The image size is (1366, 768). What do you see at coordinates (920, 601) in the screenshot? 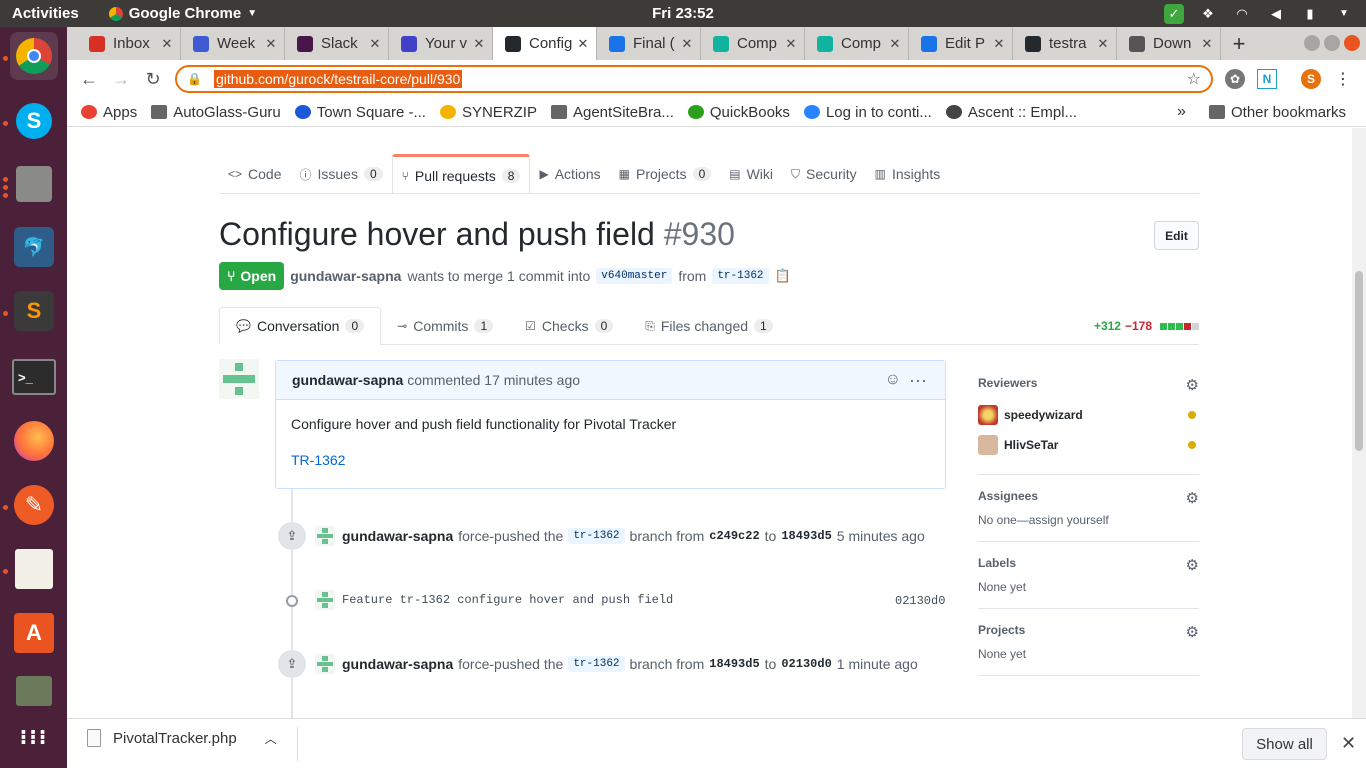
I see `commit-sha: 02130d0` at bounding box center [920, 601].